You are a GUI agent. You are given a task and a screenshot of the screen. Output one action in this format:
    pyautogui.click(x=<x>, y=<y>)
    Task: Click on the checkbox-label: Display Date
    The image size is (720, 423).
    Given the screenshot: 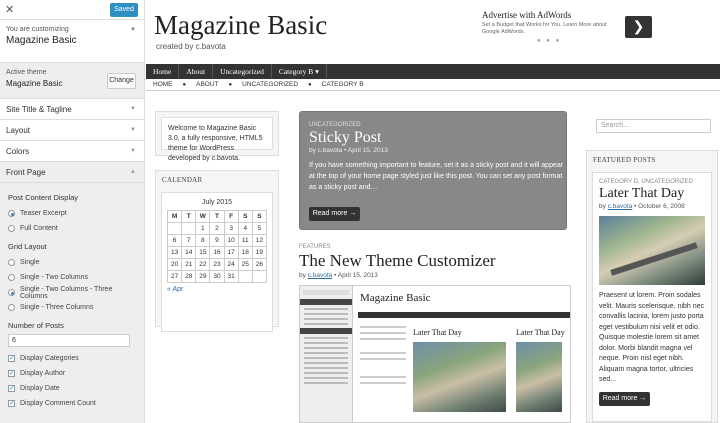 What is the action you would take?
    pyautogui.click(x=40, y=388)
    